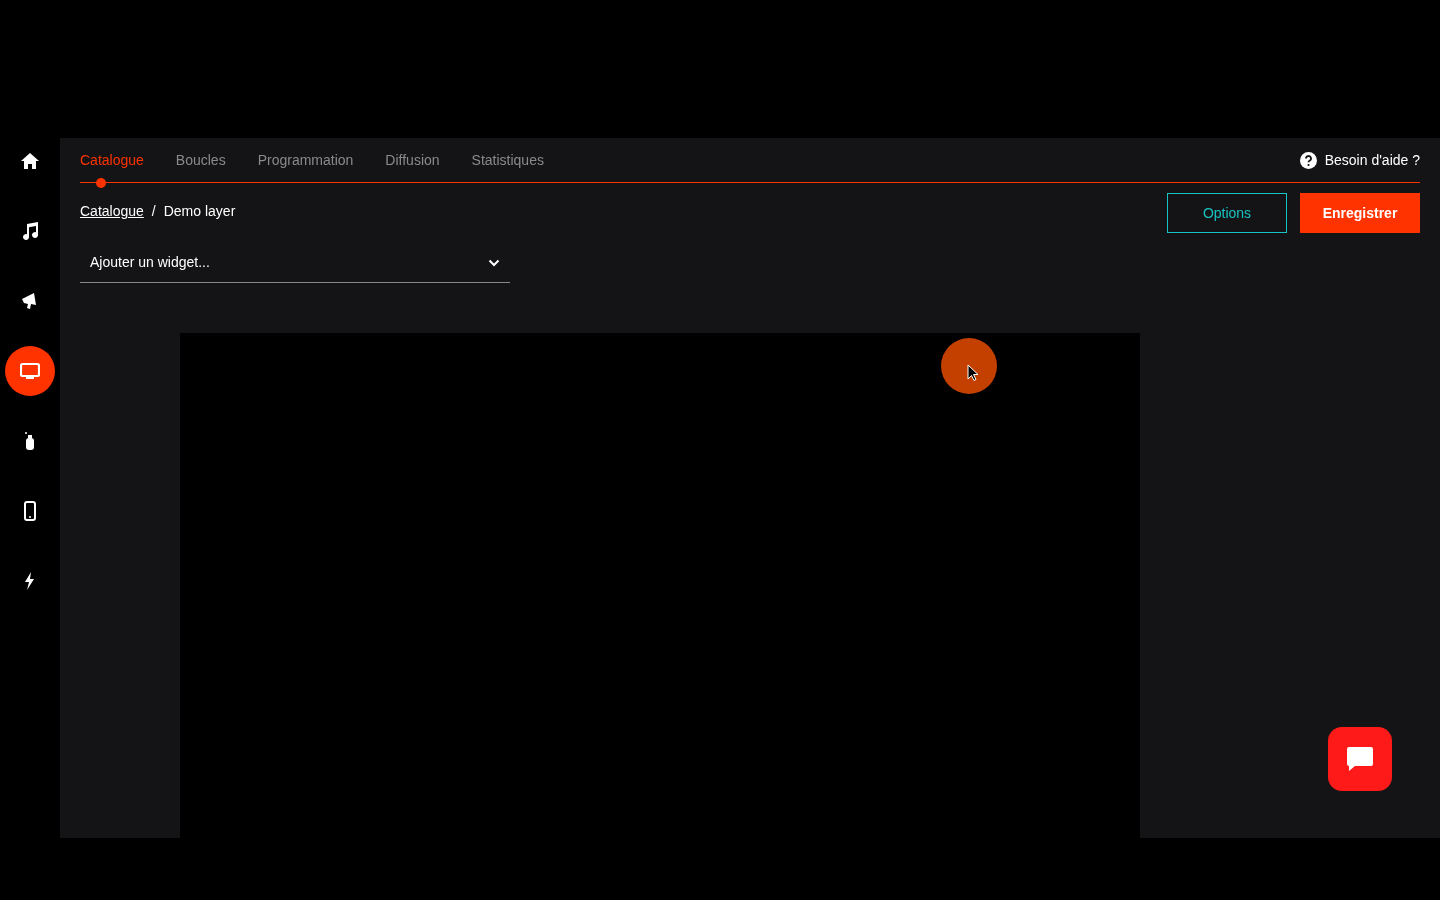  I want to click on nav-tab: Boucles, so click(200, 160).